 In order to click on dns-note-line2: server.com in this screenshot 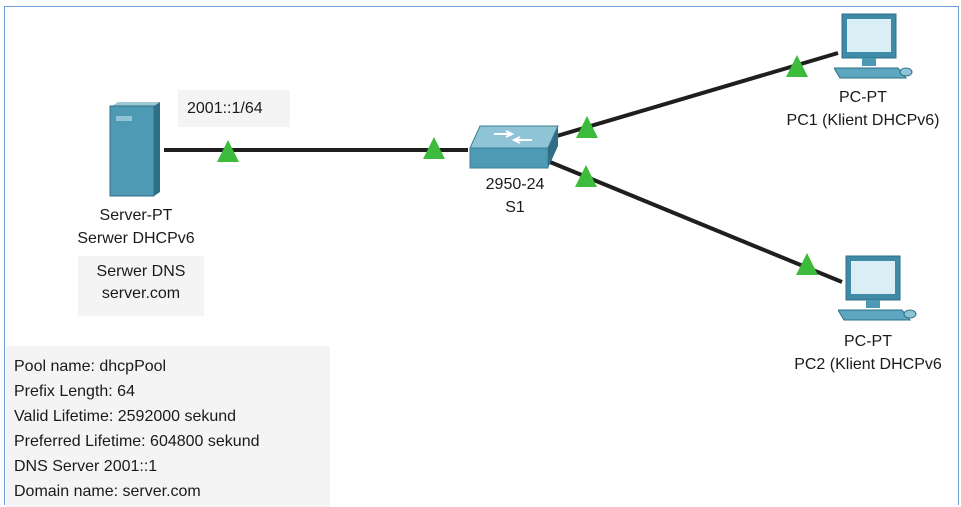, I will do `click(141, 293)`.